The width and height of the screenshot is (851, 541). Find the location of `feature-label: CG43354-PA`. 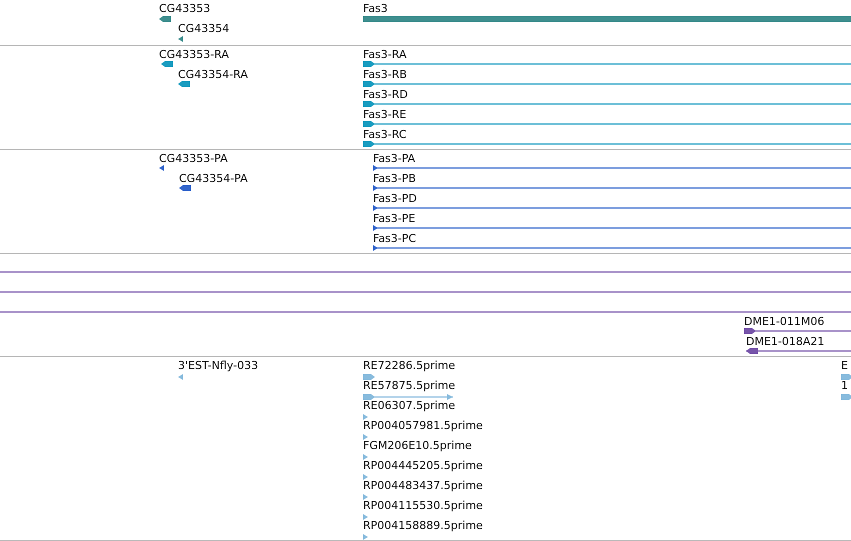

feature-label: CG43354-PA is located at coordinates (213, 178).